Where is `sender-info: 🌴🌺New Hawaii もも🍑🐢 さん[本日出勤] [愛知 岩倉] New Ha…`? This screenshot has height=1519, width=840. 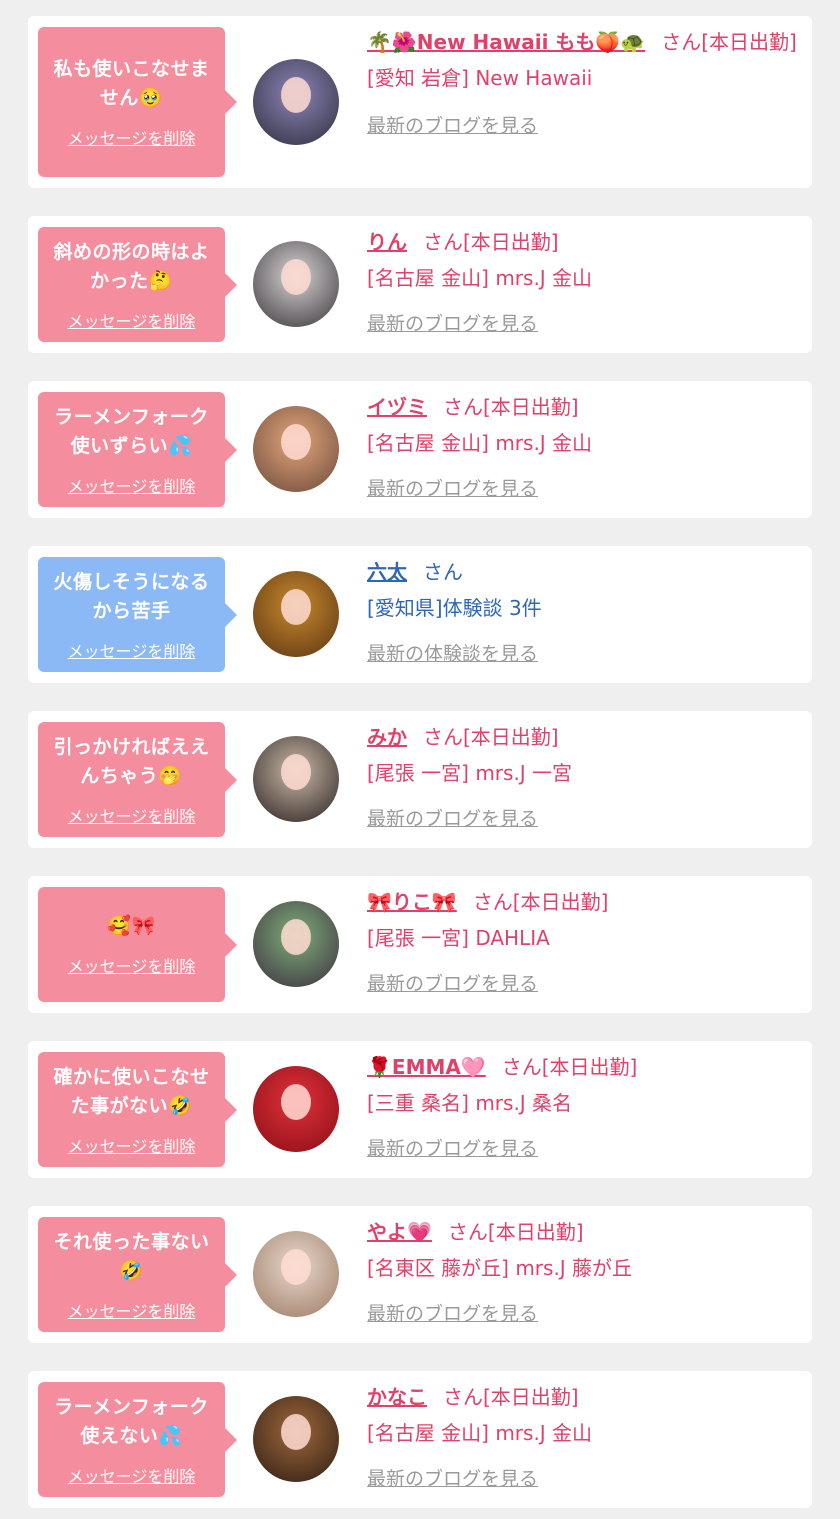 sender-info: 🌴🌺New Hawaii もも🍑🐢 さん[本日出勤] [愛知 岩倉] New Ha… is located at coordinates (582, 81).